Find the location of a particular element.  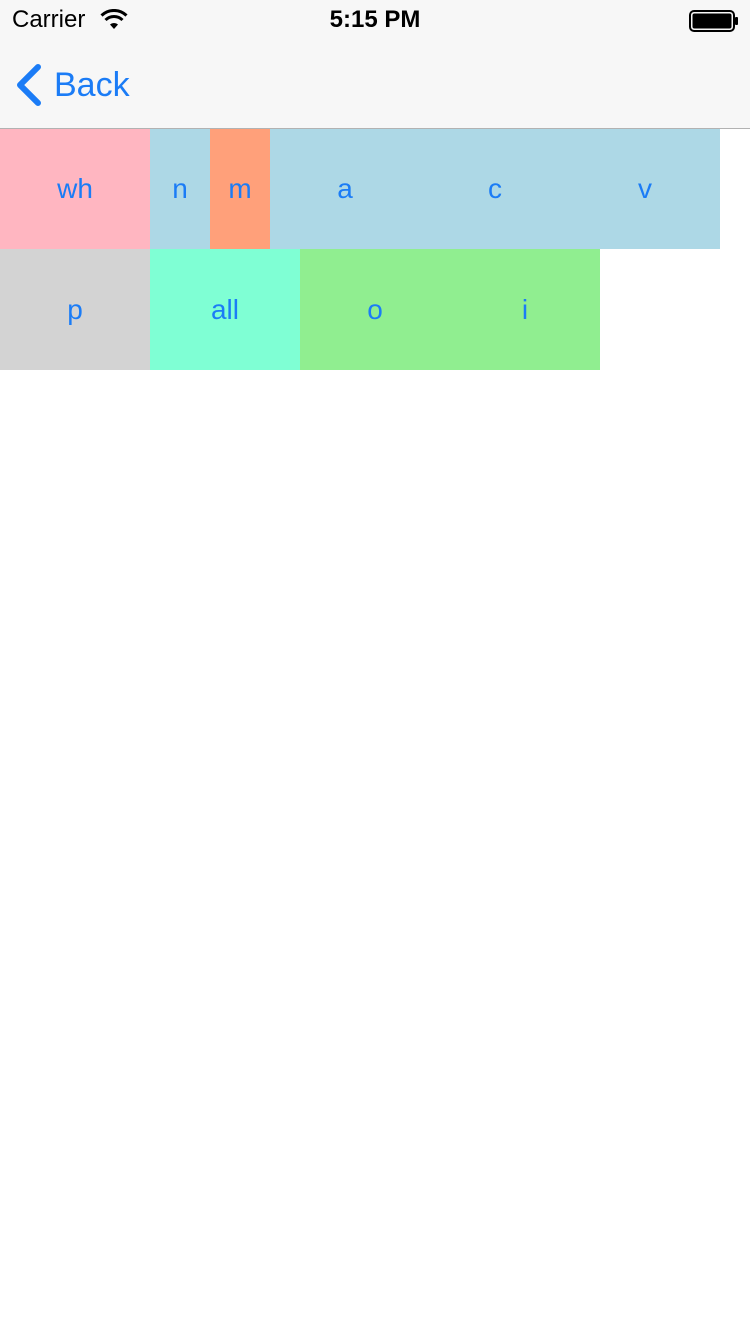

back-button: Back is located at coordinates (72, 85).